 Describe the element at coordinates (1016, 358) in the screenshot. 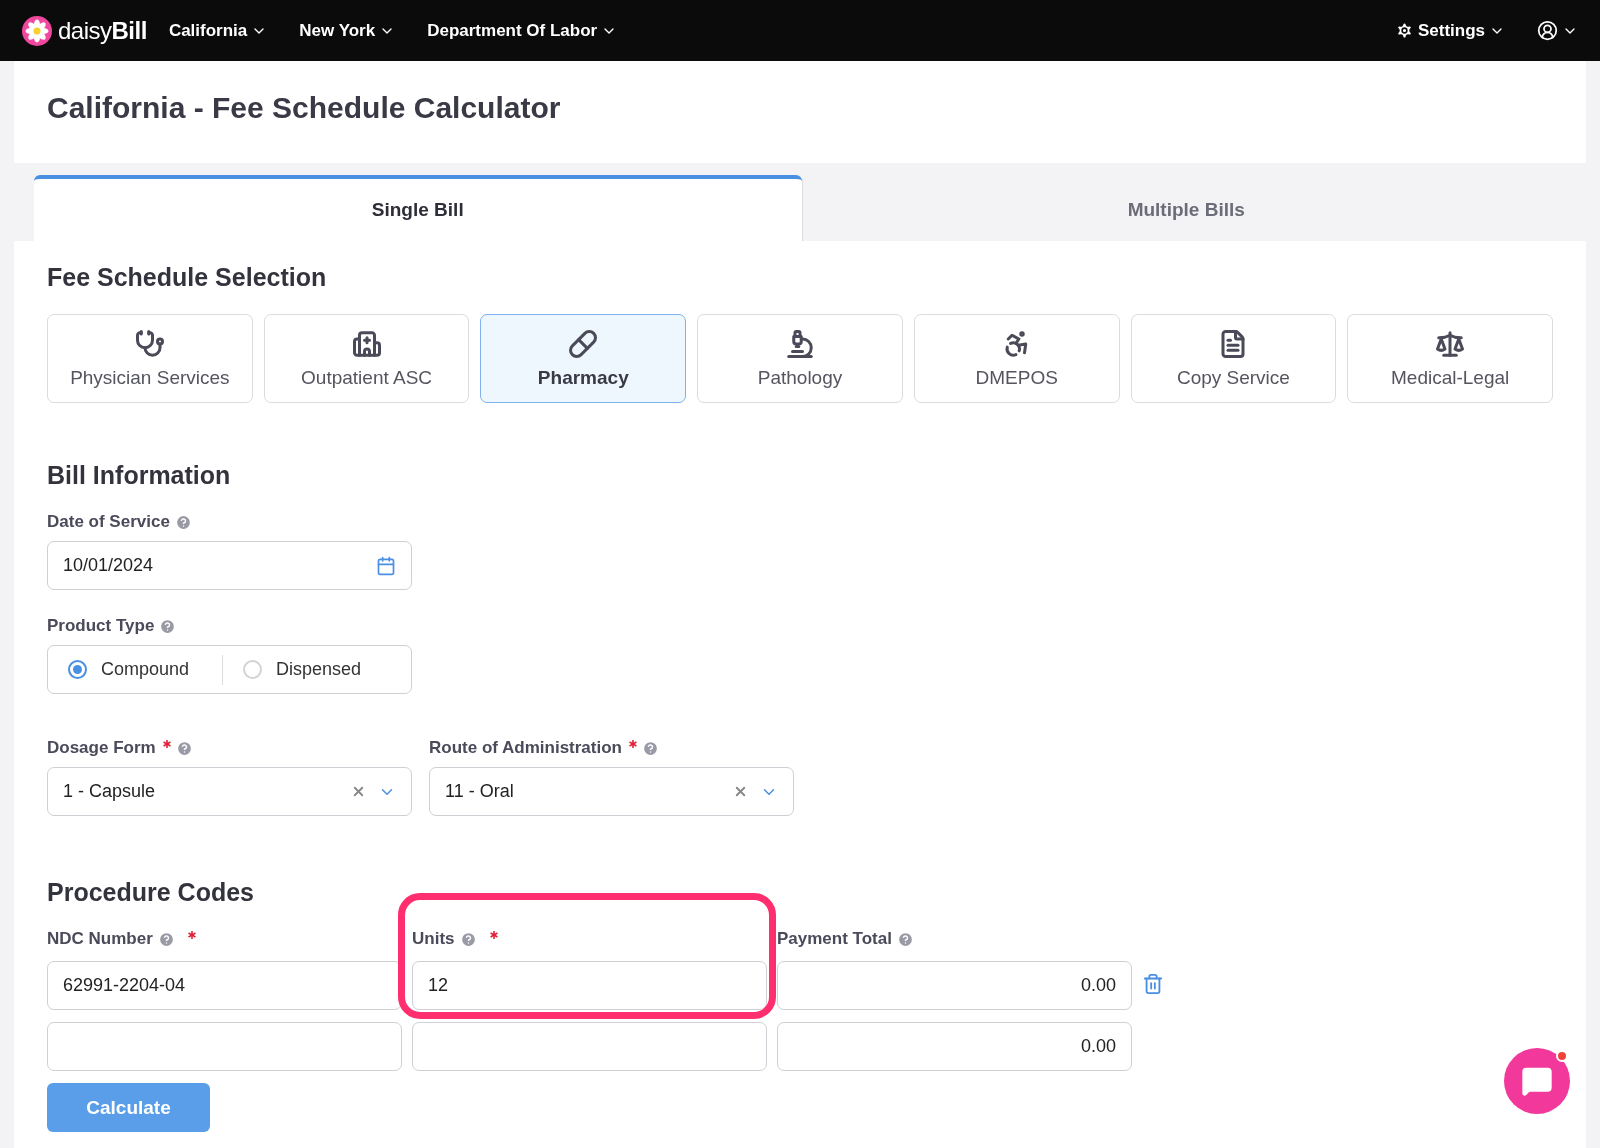

I see `fee-schedule-option: DMEPOS` at that location.